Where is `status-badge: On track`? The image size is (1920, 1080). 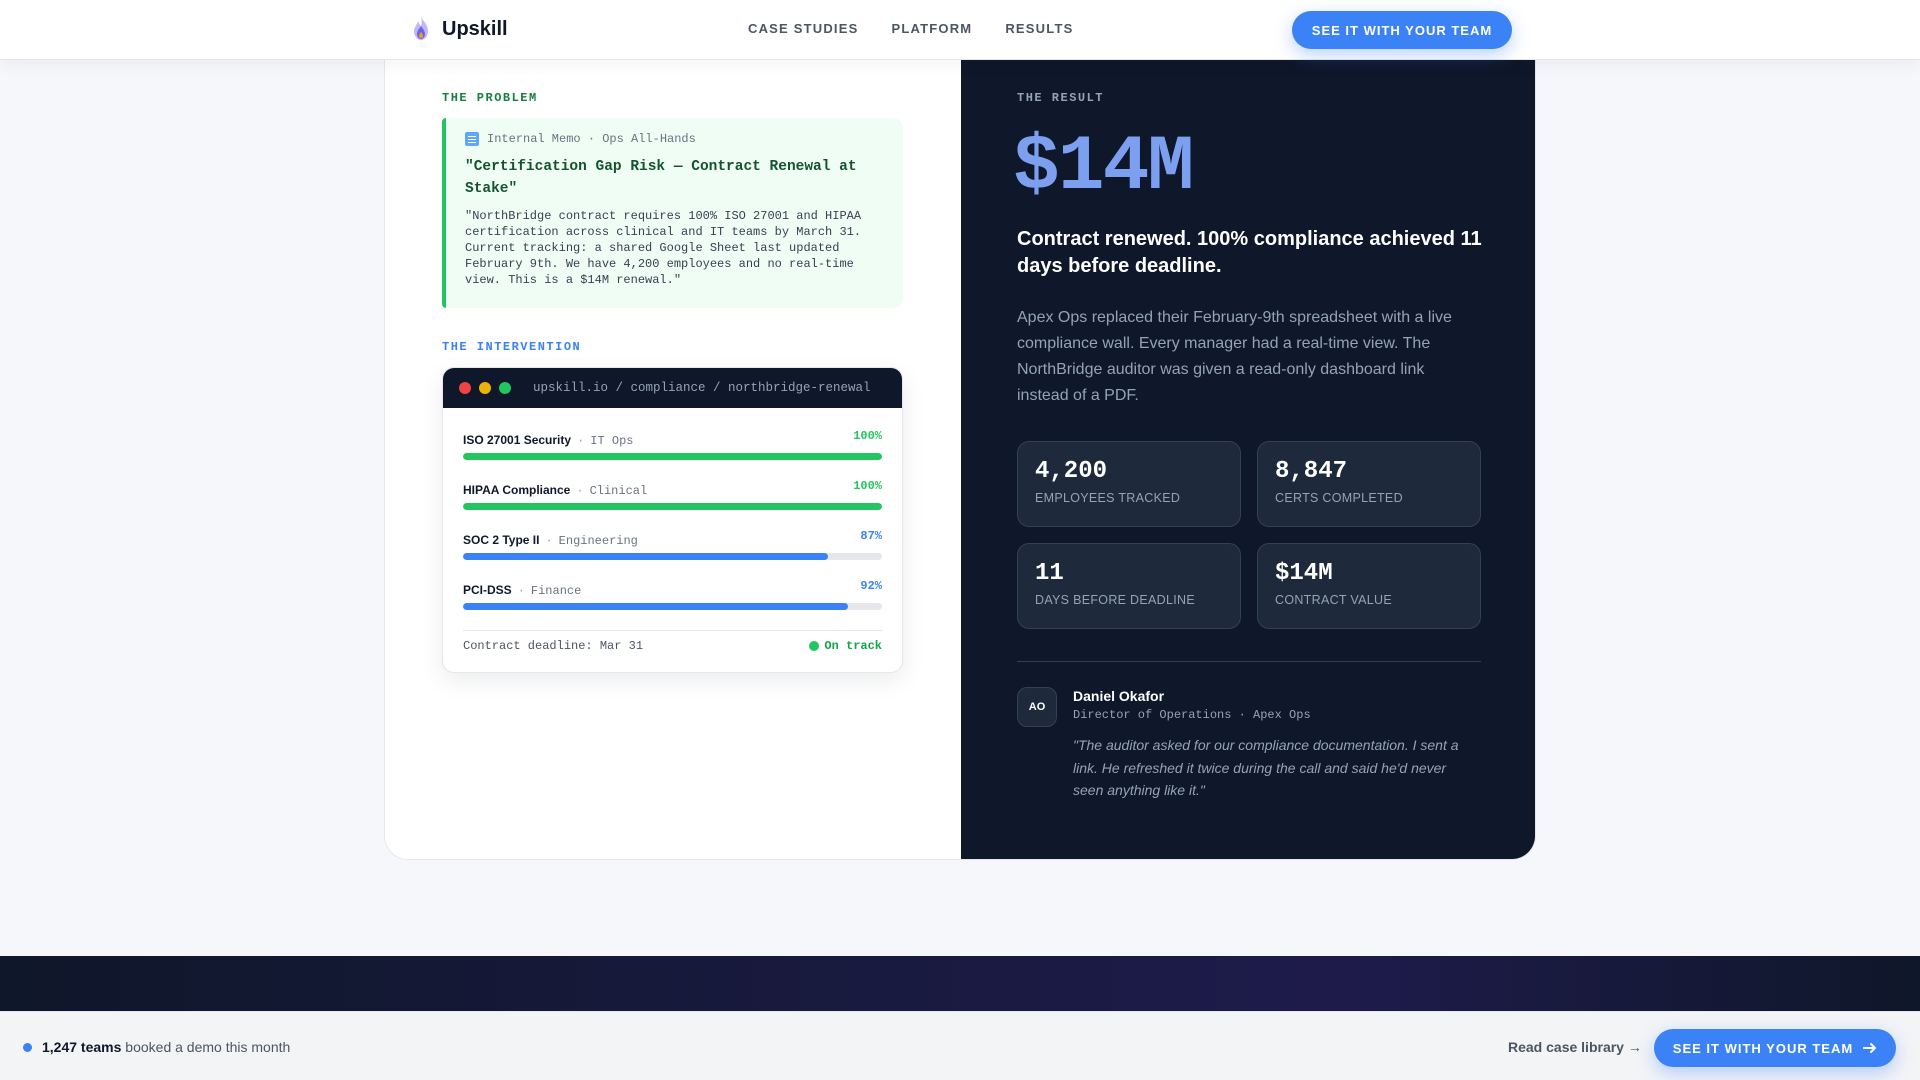 status-badge: On track is located at coordinates (845, 646).